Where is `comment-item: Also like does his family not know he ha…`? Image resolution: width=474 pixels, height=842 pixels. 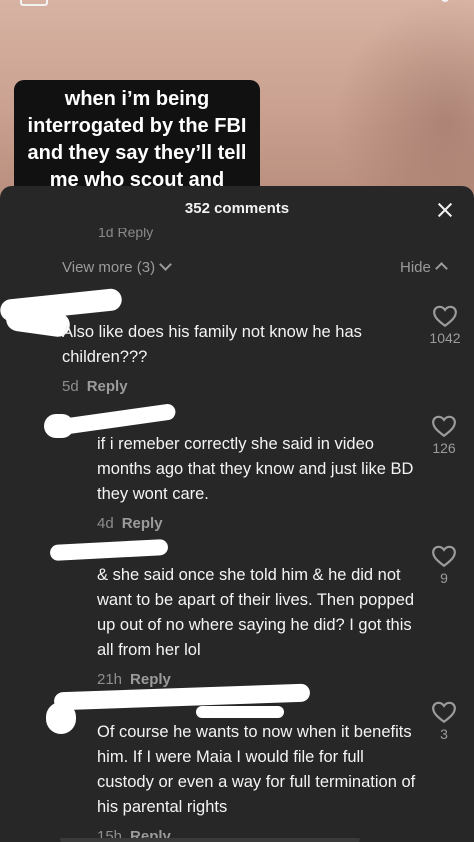 comment-item: Also like does his family not know he ha… is located at coordinates (230, 357).